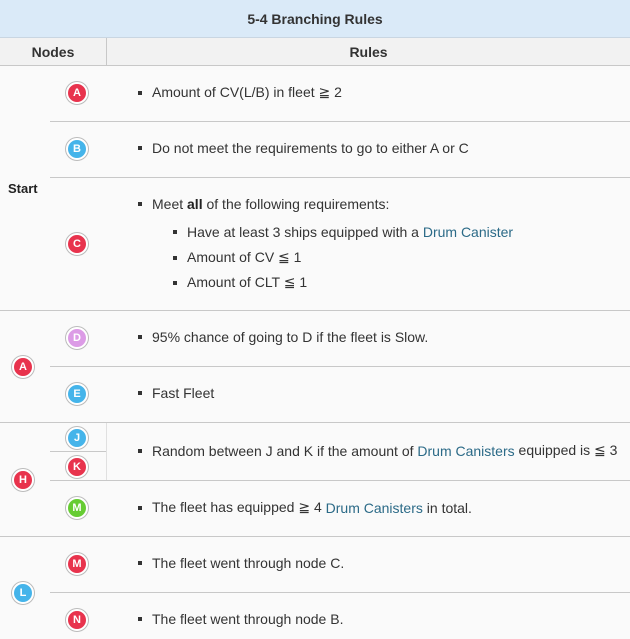 The image size is (630, 639). Describe the element at coordinates (195, 204) in the screenshot. I see `rule-bold-text: all` at that location.